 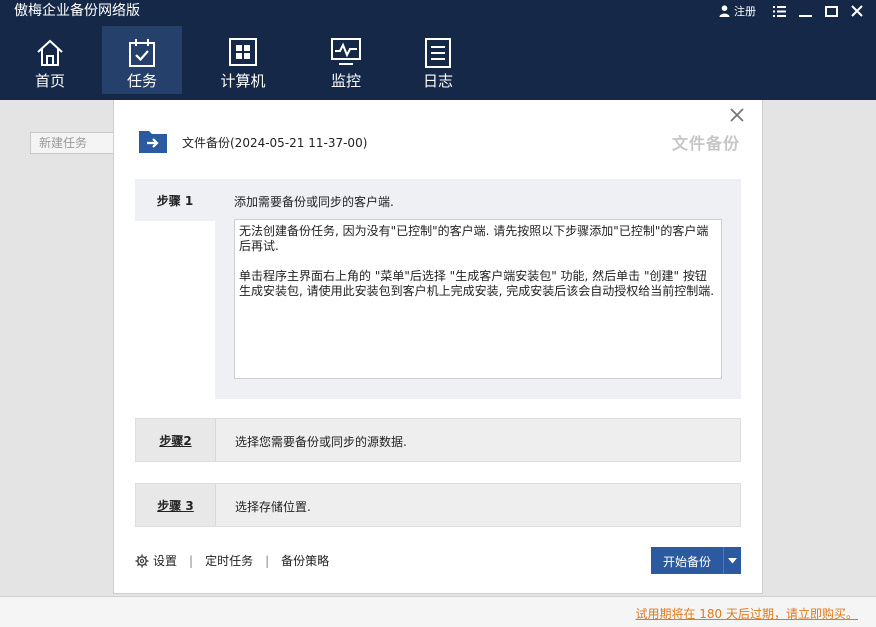 What do you see at coordinates (77, 11) in the screenshot?
I see `app-title: 傲梅企业备份网络版` at bounding box center [77, 11].